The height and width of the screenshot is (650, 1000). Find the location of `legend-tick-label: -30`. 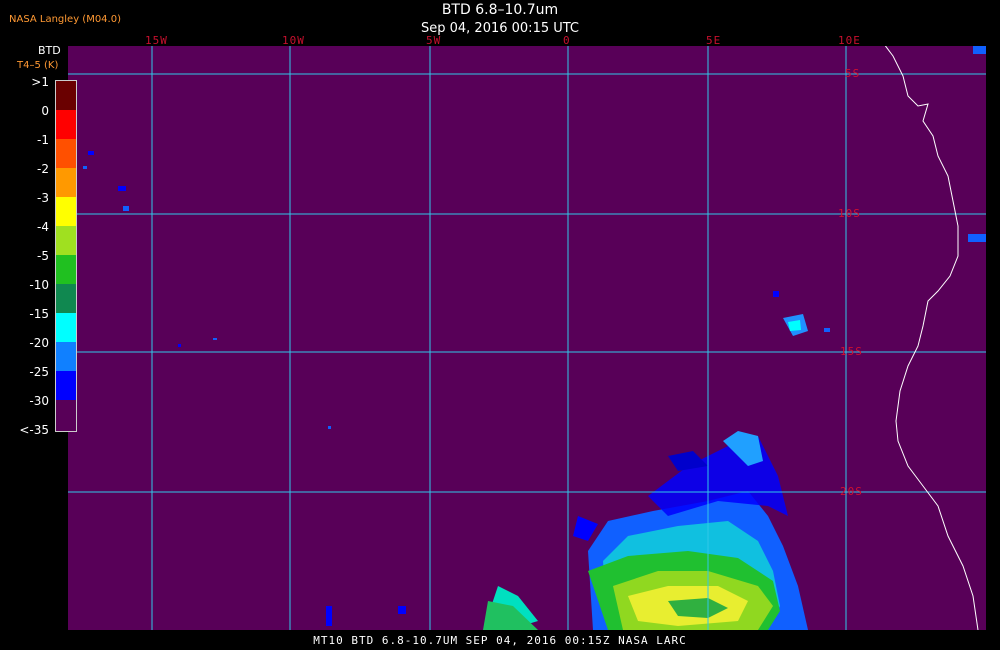

legend-tick-label: -30 is located at coordinates (39, 401).